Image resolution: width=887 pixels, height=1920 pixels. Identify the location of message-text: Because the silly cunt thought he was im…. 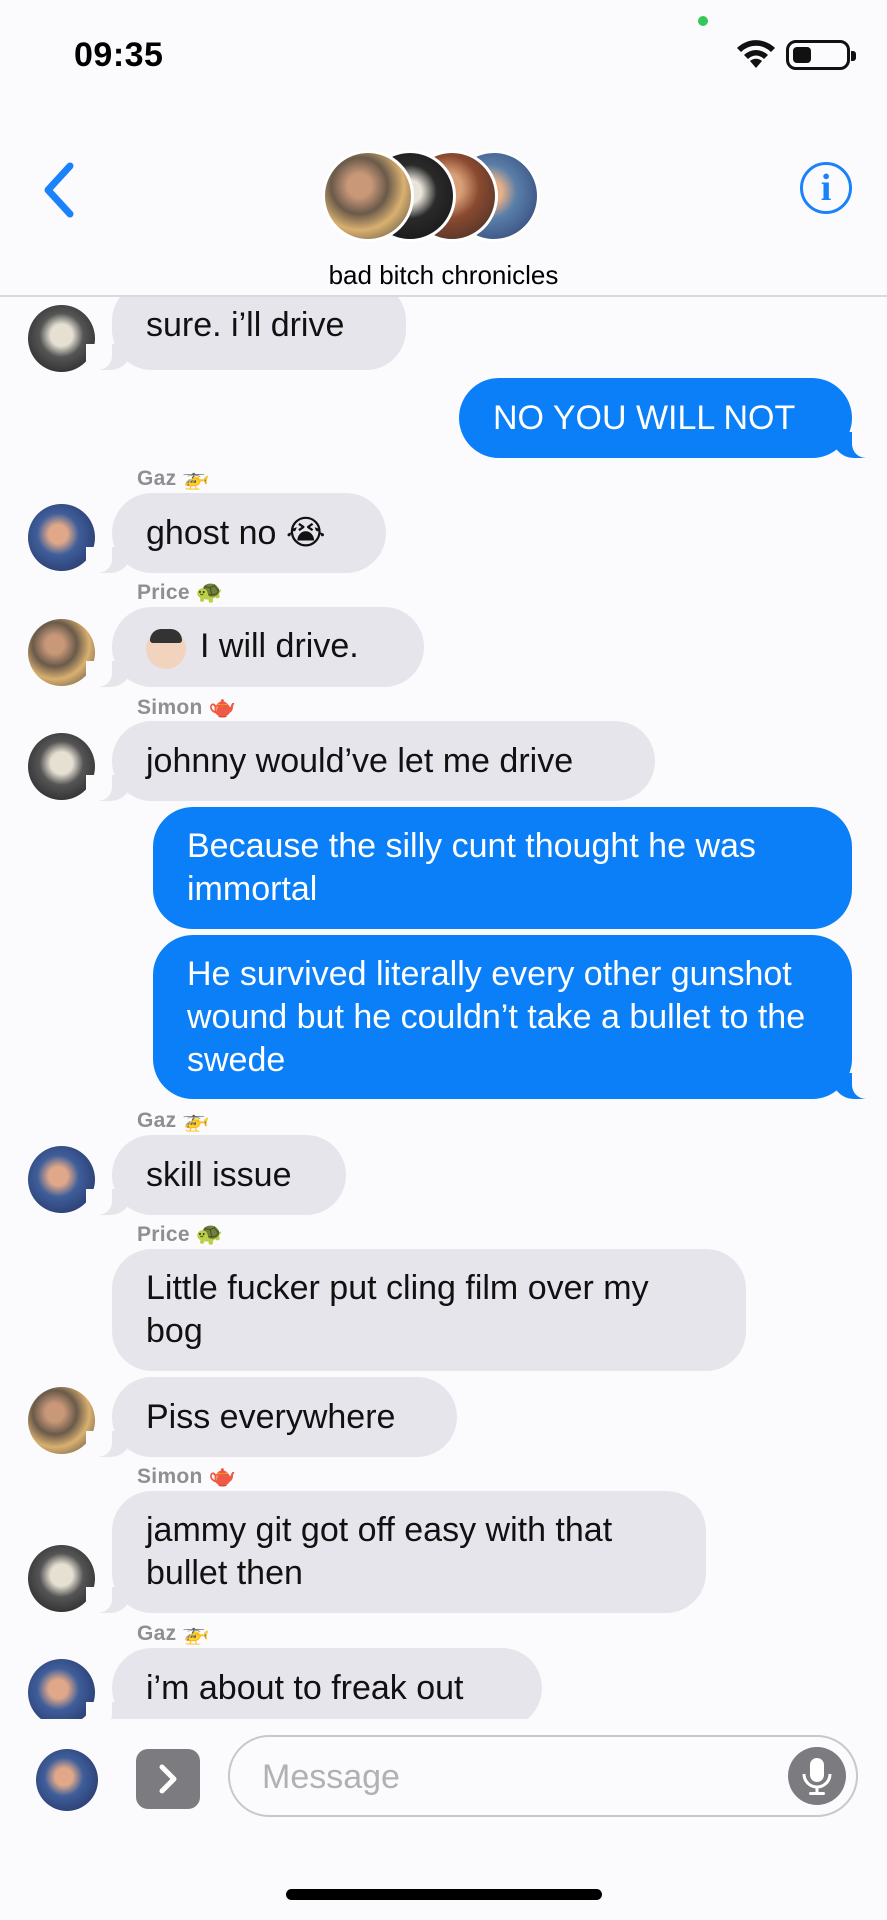
(471, 867).